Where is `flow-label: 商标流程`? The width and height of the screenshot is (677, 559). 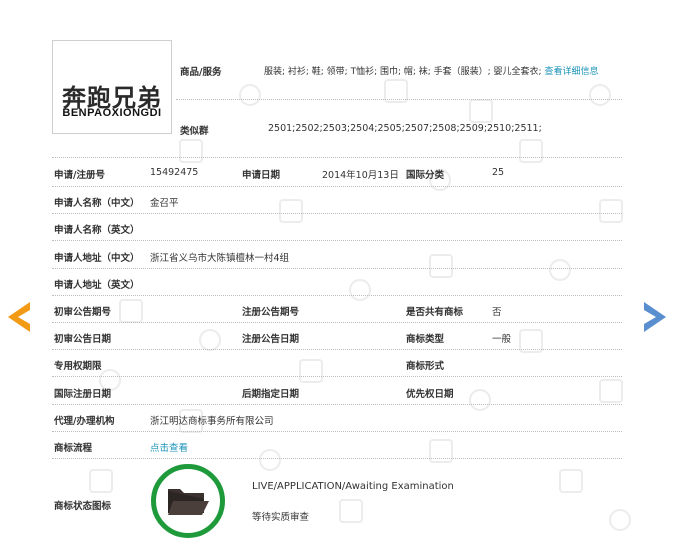
flow-label: 商标流程 is located at coordinates (73, 448).